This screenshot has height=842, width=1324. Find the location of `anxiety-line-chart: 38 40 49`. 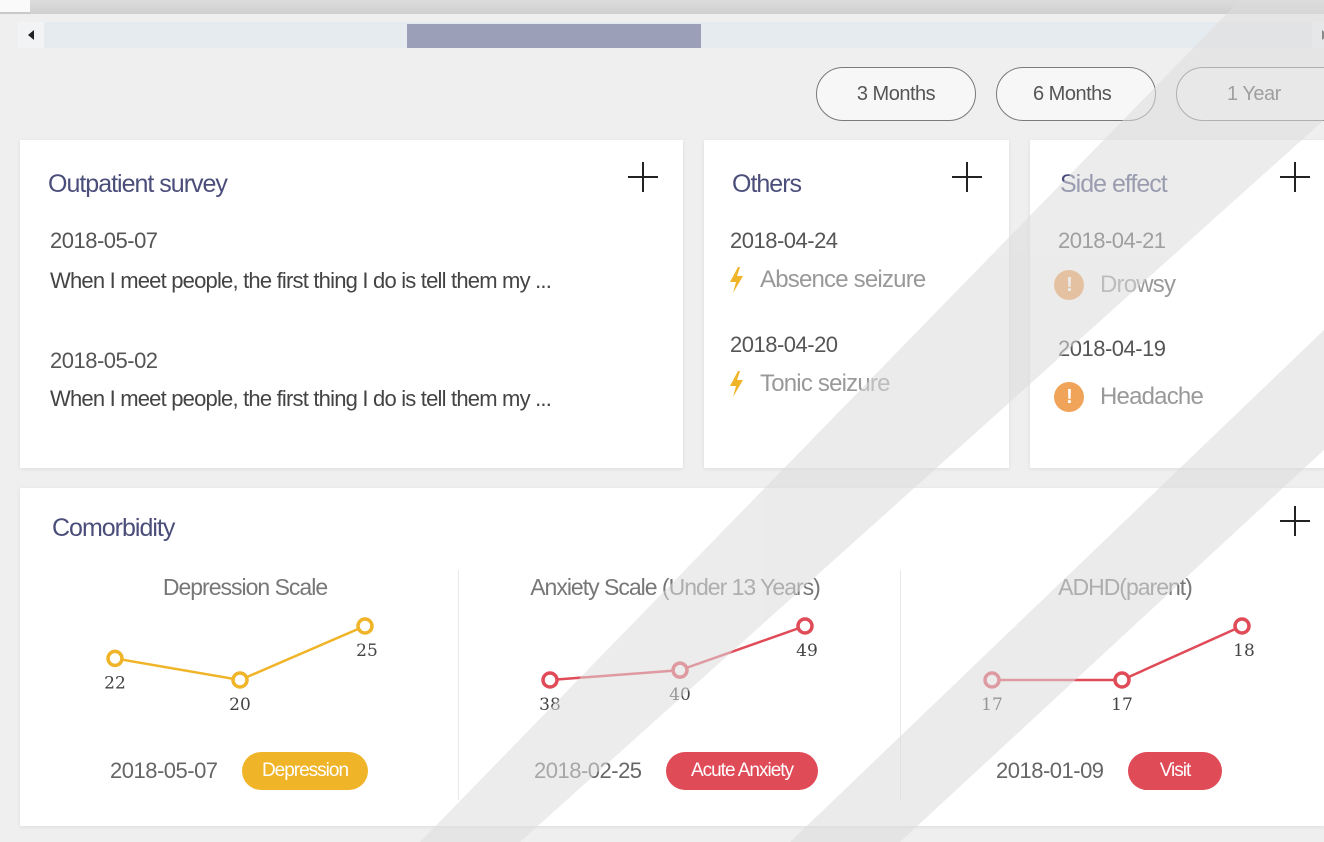

anxiety-line-chart: 38 40 49 is located at coordinates (675, 672).